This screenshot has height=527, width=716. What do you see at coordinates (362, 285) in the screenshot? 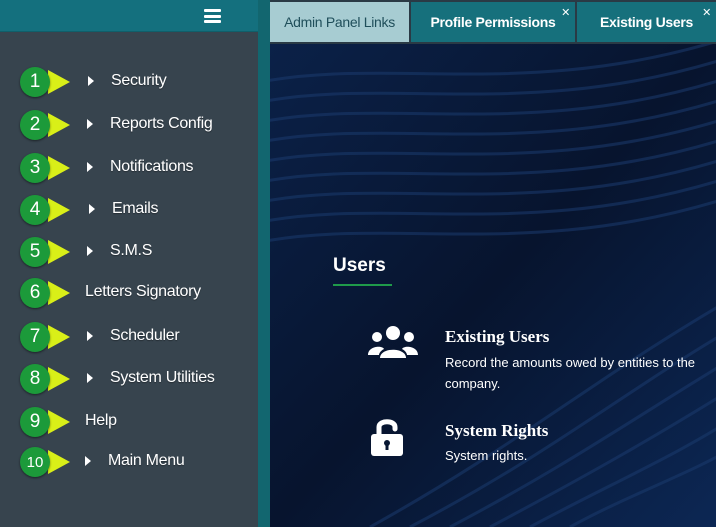
I see `title-underline` at bounding box center [362, 285].